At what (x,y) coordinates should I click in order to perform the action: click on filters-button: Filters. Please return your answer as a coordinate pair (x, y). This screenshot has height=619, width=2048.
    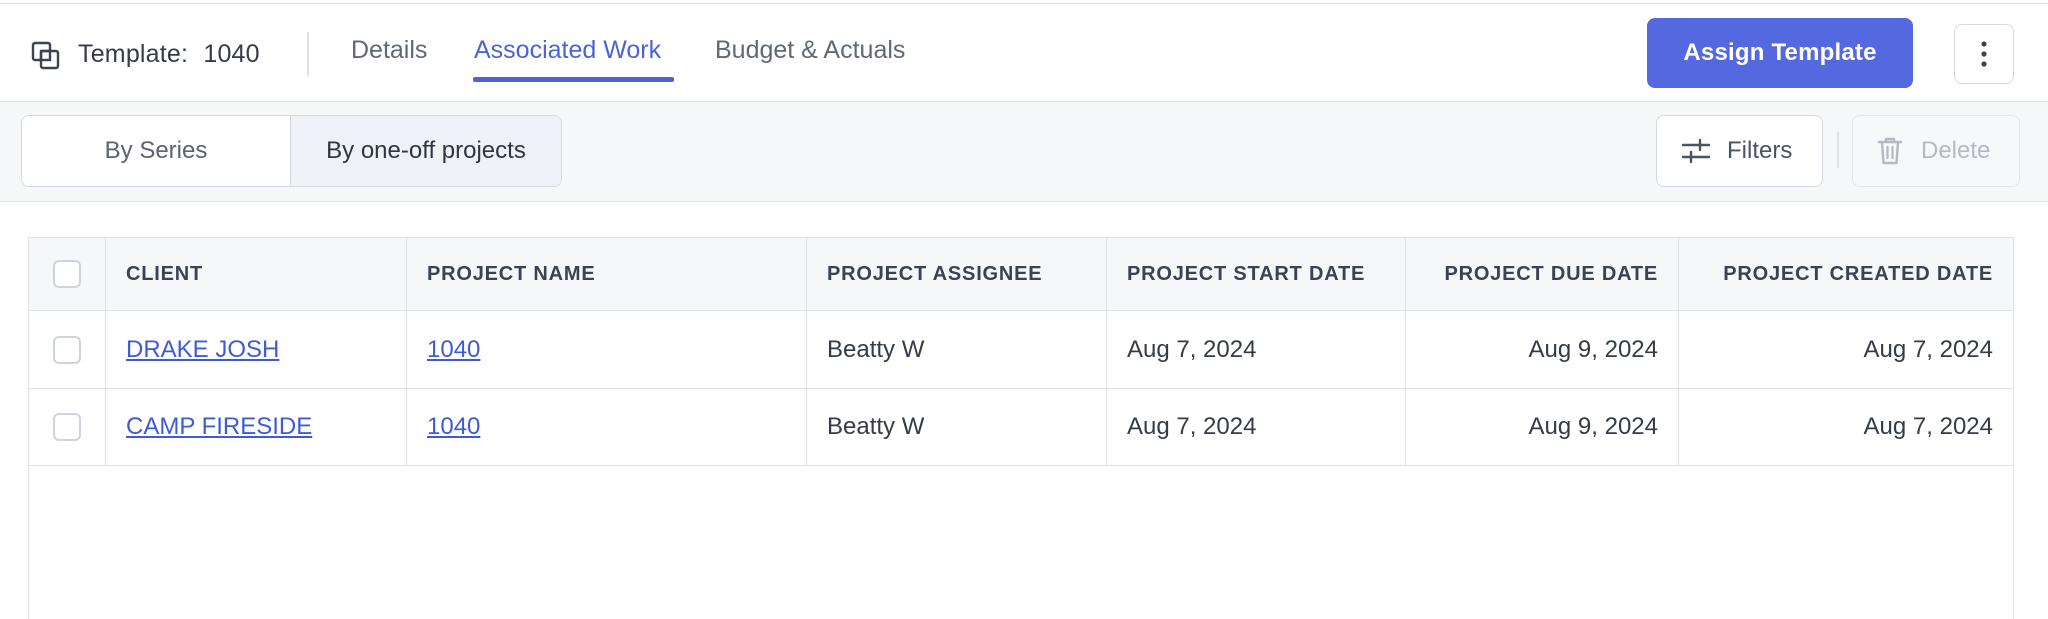
    Looking at the image, I should click on (1739, 151).